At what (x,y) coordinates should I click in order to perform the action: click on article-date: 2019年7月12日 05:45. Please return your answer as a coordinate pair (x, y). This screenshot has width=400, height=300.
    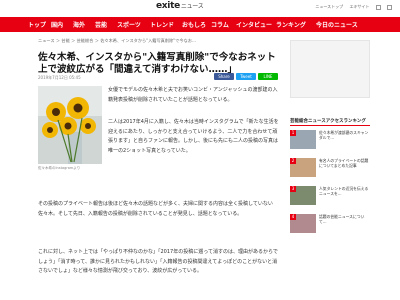
    Looking at the image, I should click on (59, 77).